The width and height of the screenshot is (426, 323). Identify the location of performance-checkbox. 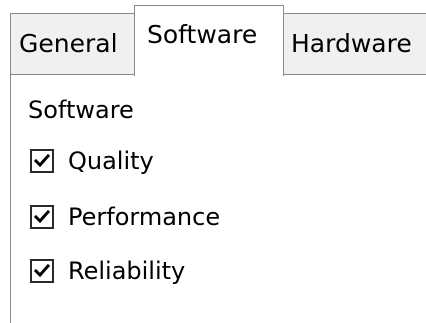
(42, 217).